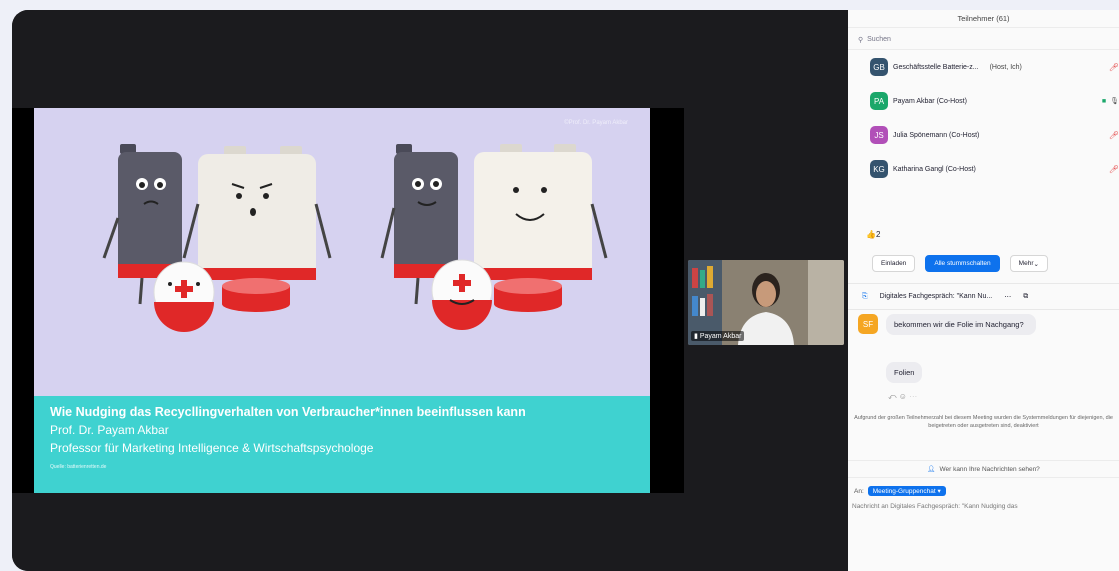 The height and width of the screenshot is (571, 1119). I want to click on chat-recipient-row: An: Meeting-Gruppenchat ▾, so click(983, 491).